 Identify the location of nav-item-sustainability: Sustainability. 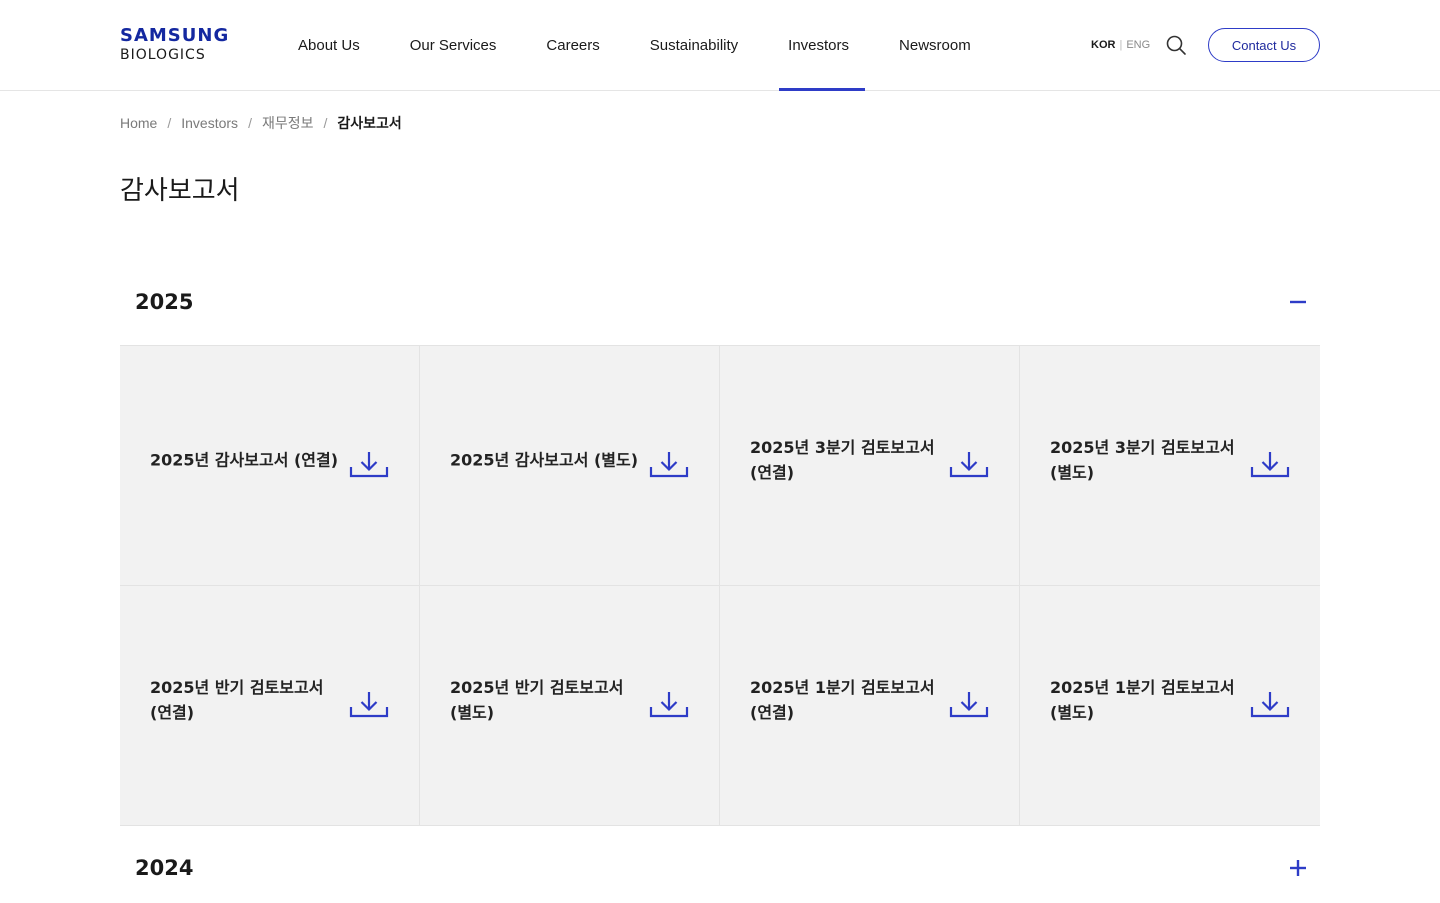
(694, 45).